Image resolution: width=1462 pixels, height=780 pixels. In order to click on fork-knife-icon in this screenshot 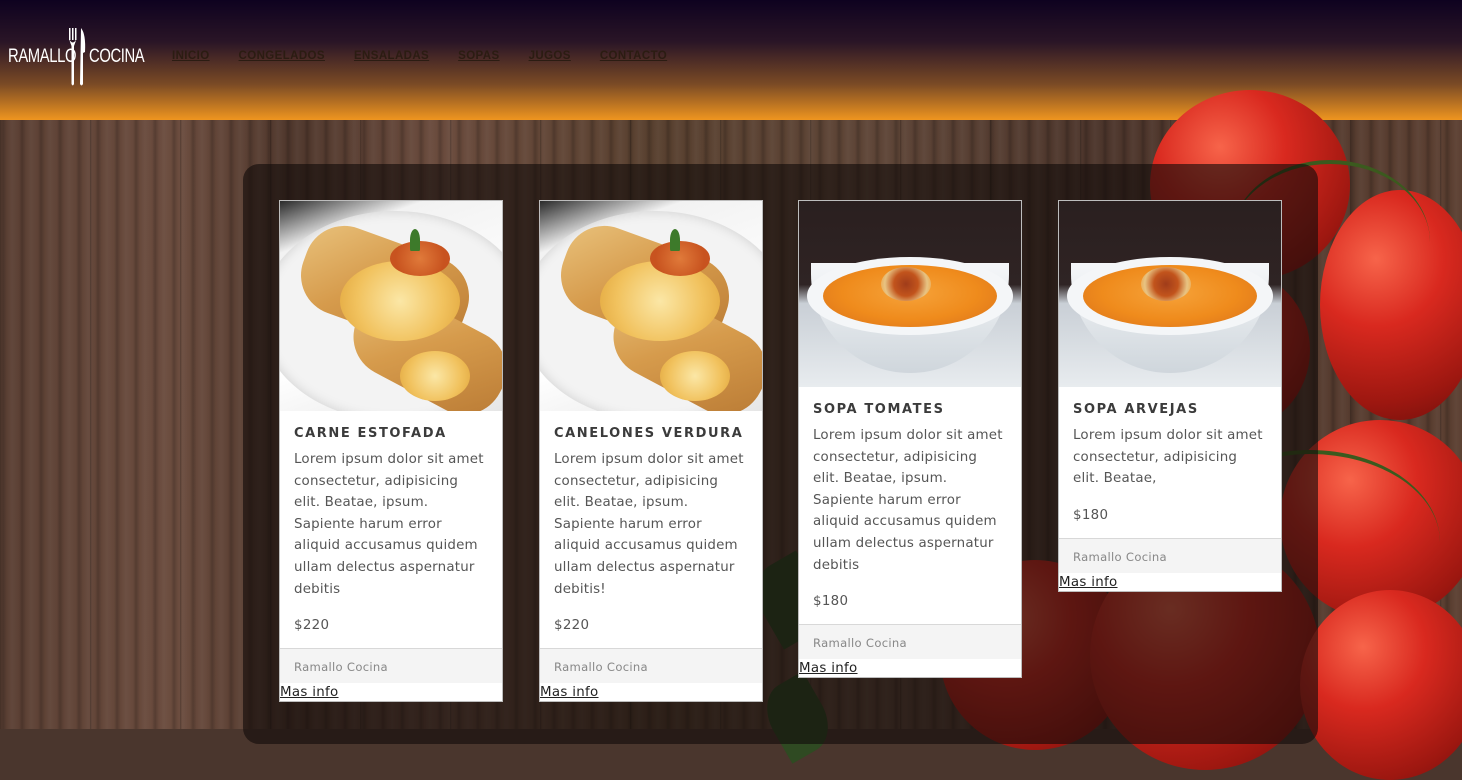, I will do `click(77, 57)`.